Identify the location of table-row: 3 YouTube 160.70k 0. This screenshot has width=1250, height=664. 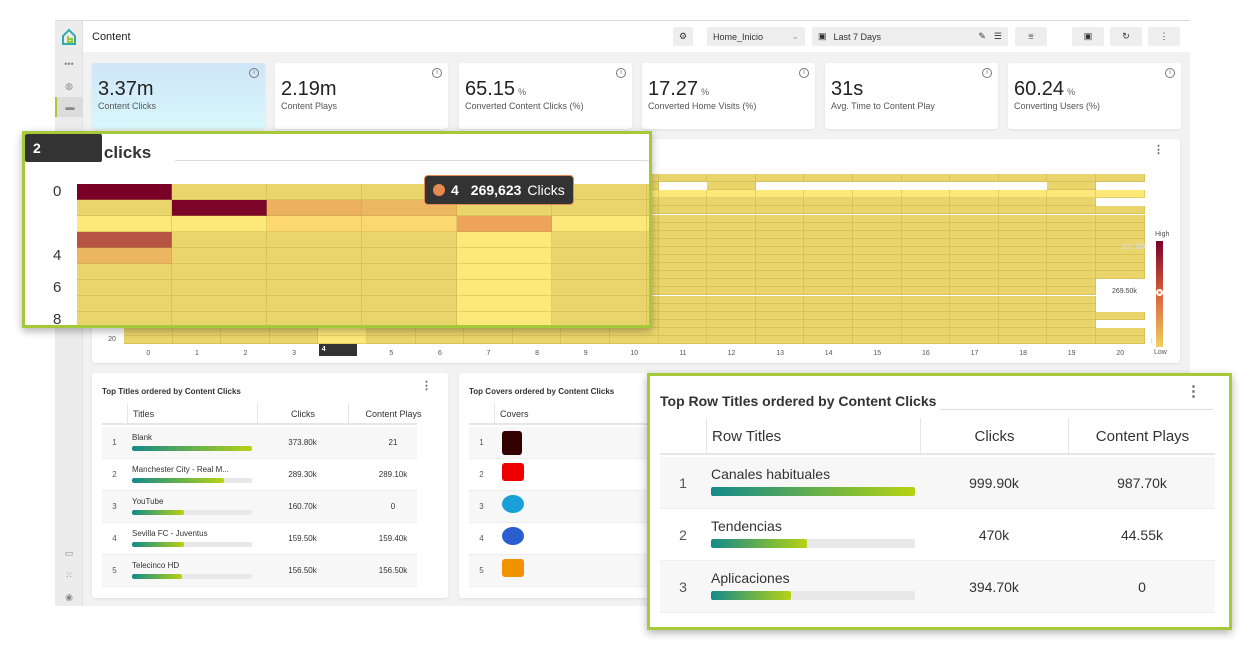
(259, 507).